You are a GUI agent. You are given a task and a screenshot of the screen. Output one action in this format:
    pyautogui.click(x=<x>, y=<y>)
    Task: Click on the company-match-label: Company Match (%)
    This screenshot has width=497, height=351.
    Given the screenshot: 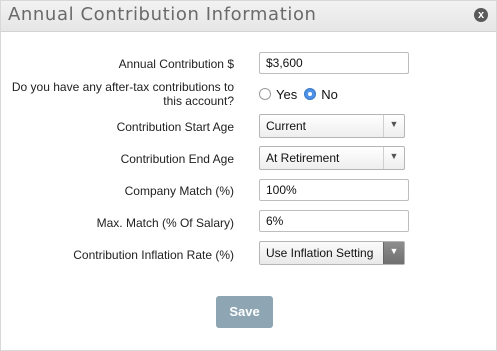 What is the action you would take?
    pyautogui.click(x=179, y=191)
    